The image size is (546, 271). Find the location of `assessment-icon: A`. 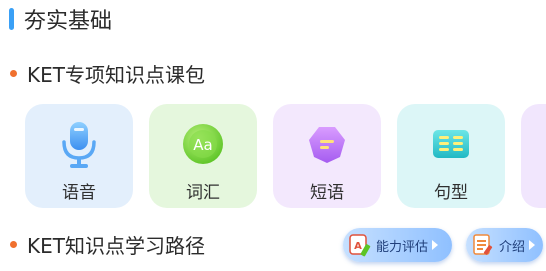

assessment-icon: A is located at coordinates (360, 245).